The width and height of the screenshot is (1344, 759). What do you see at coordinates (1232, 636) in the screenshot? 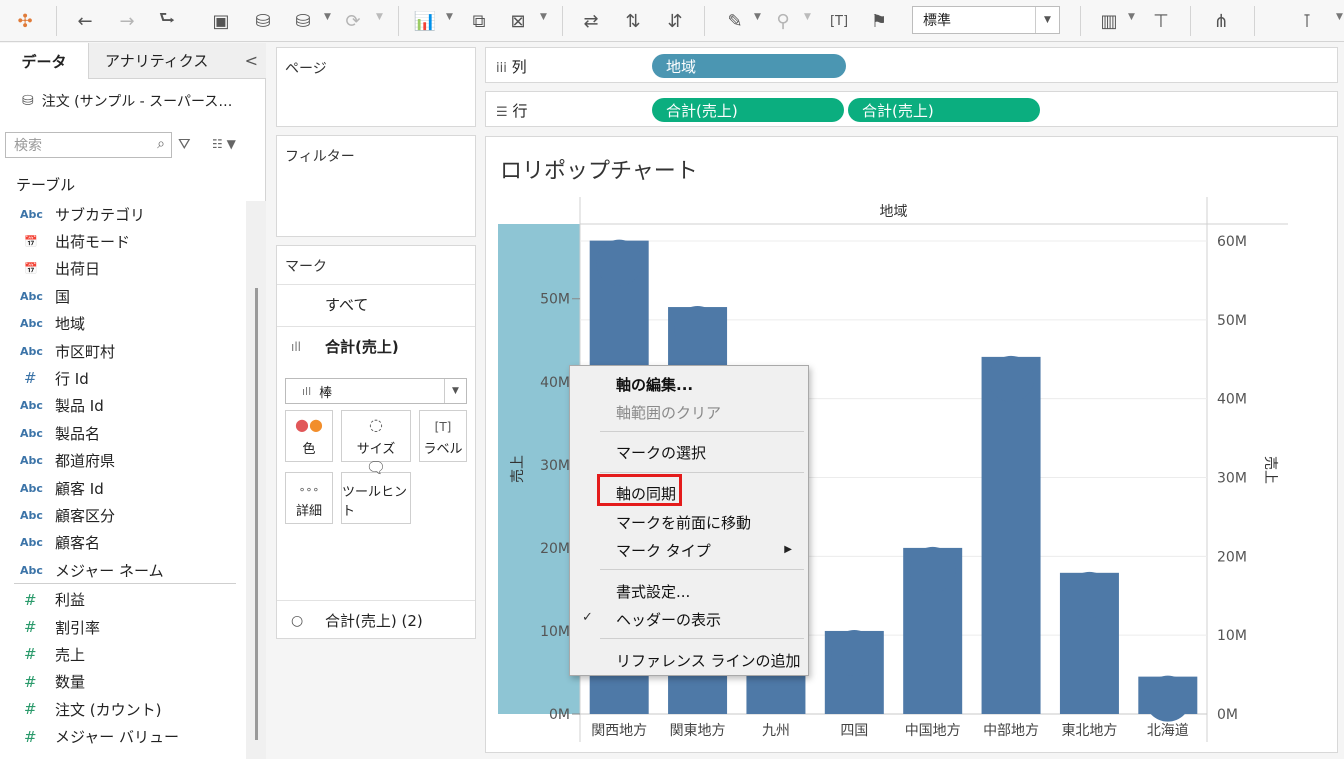
I see `right-axis-tick-label: 10M` at bounding box center [1232, 636].